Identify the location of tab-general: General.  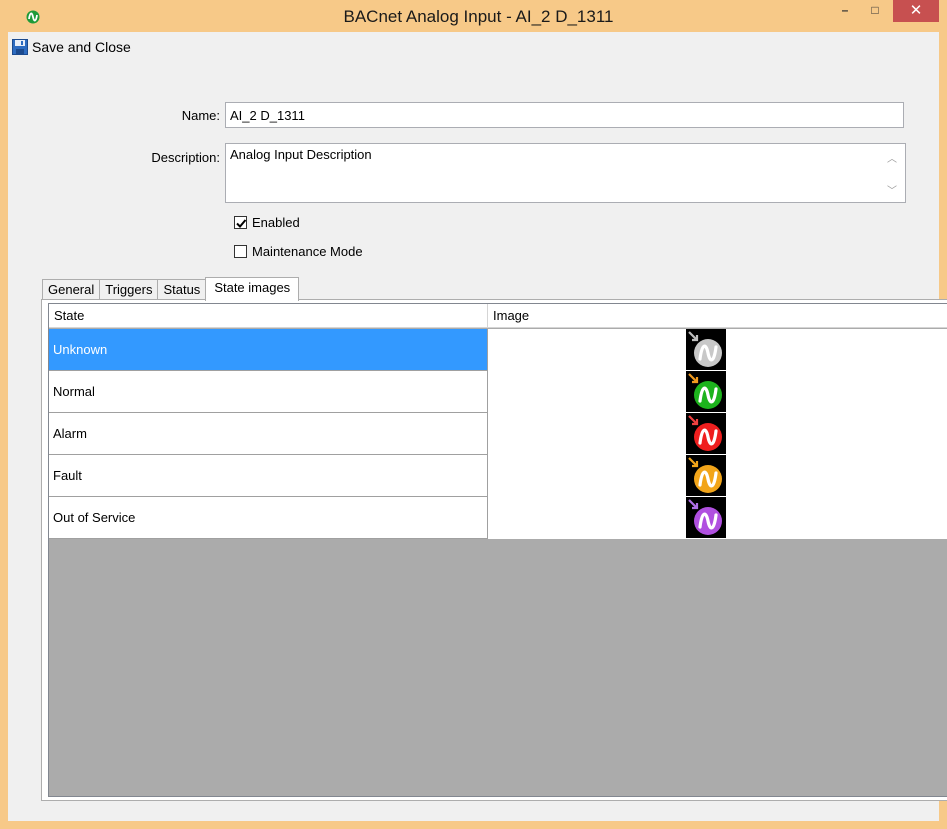
(71, 289).